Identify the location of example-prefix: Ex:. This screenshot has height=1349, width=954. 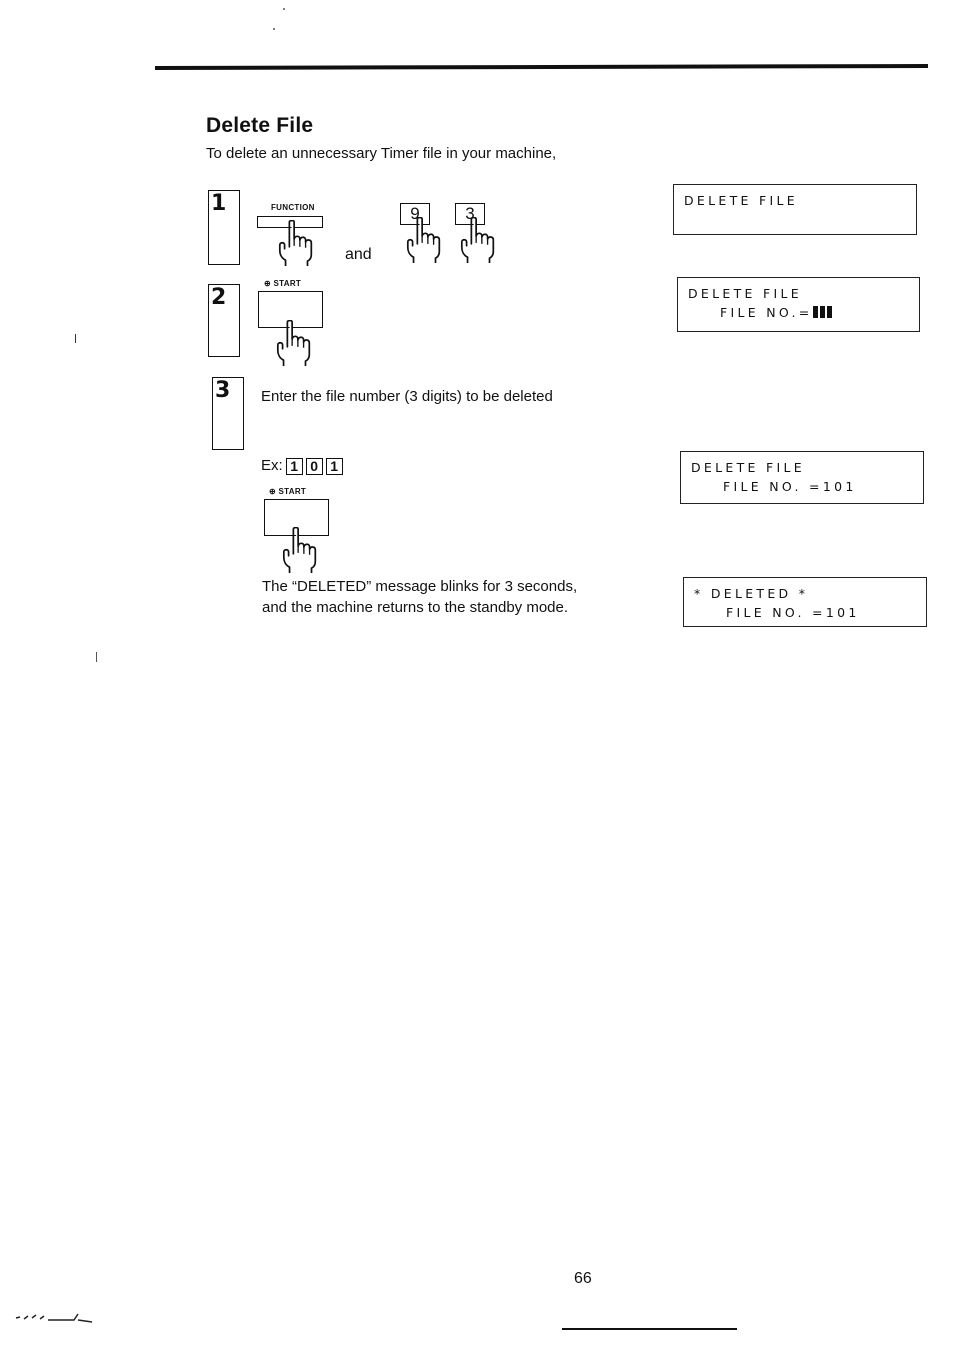
(272, 465).